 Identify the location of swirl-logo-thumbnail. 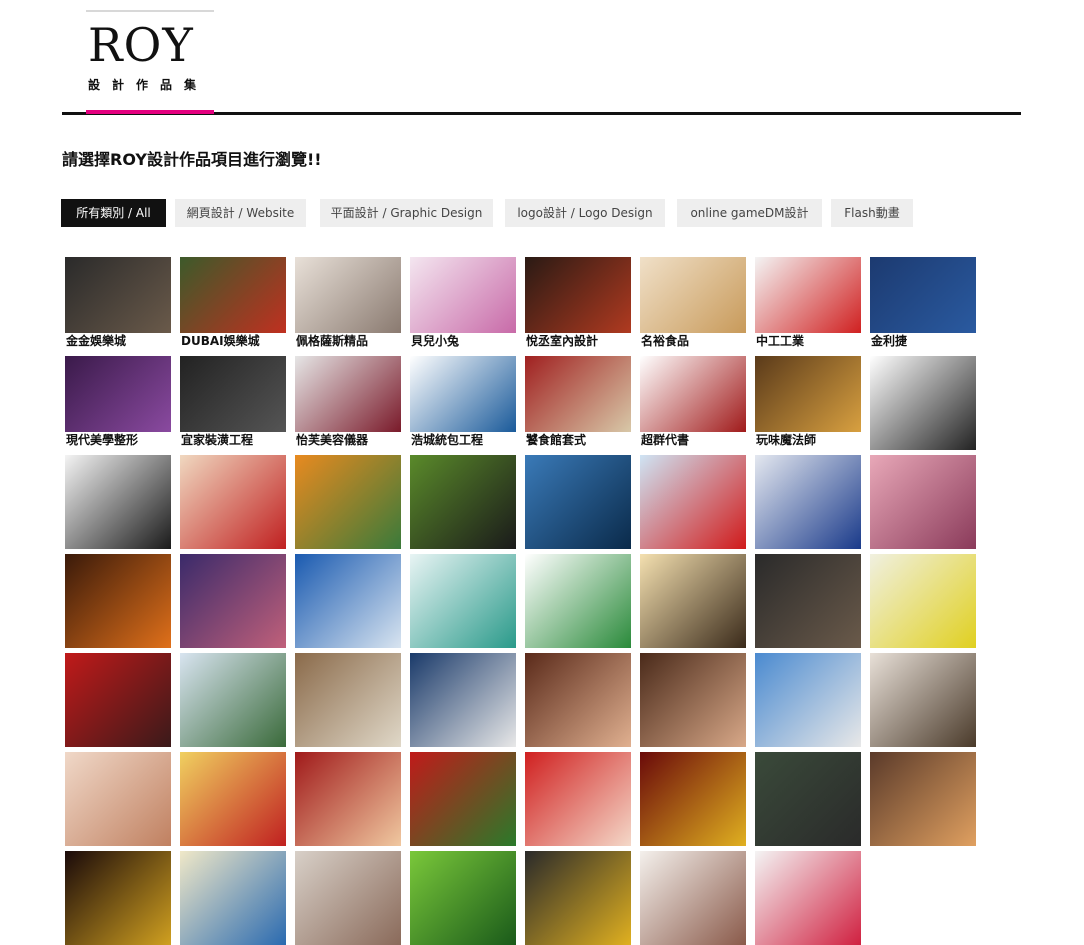
(463, 601).